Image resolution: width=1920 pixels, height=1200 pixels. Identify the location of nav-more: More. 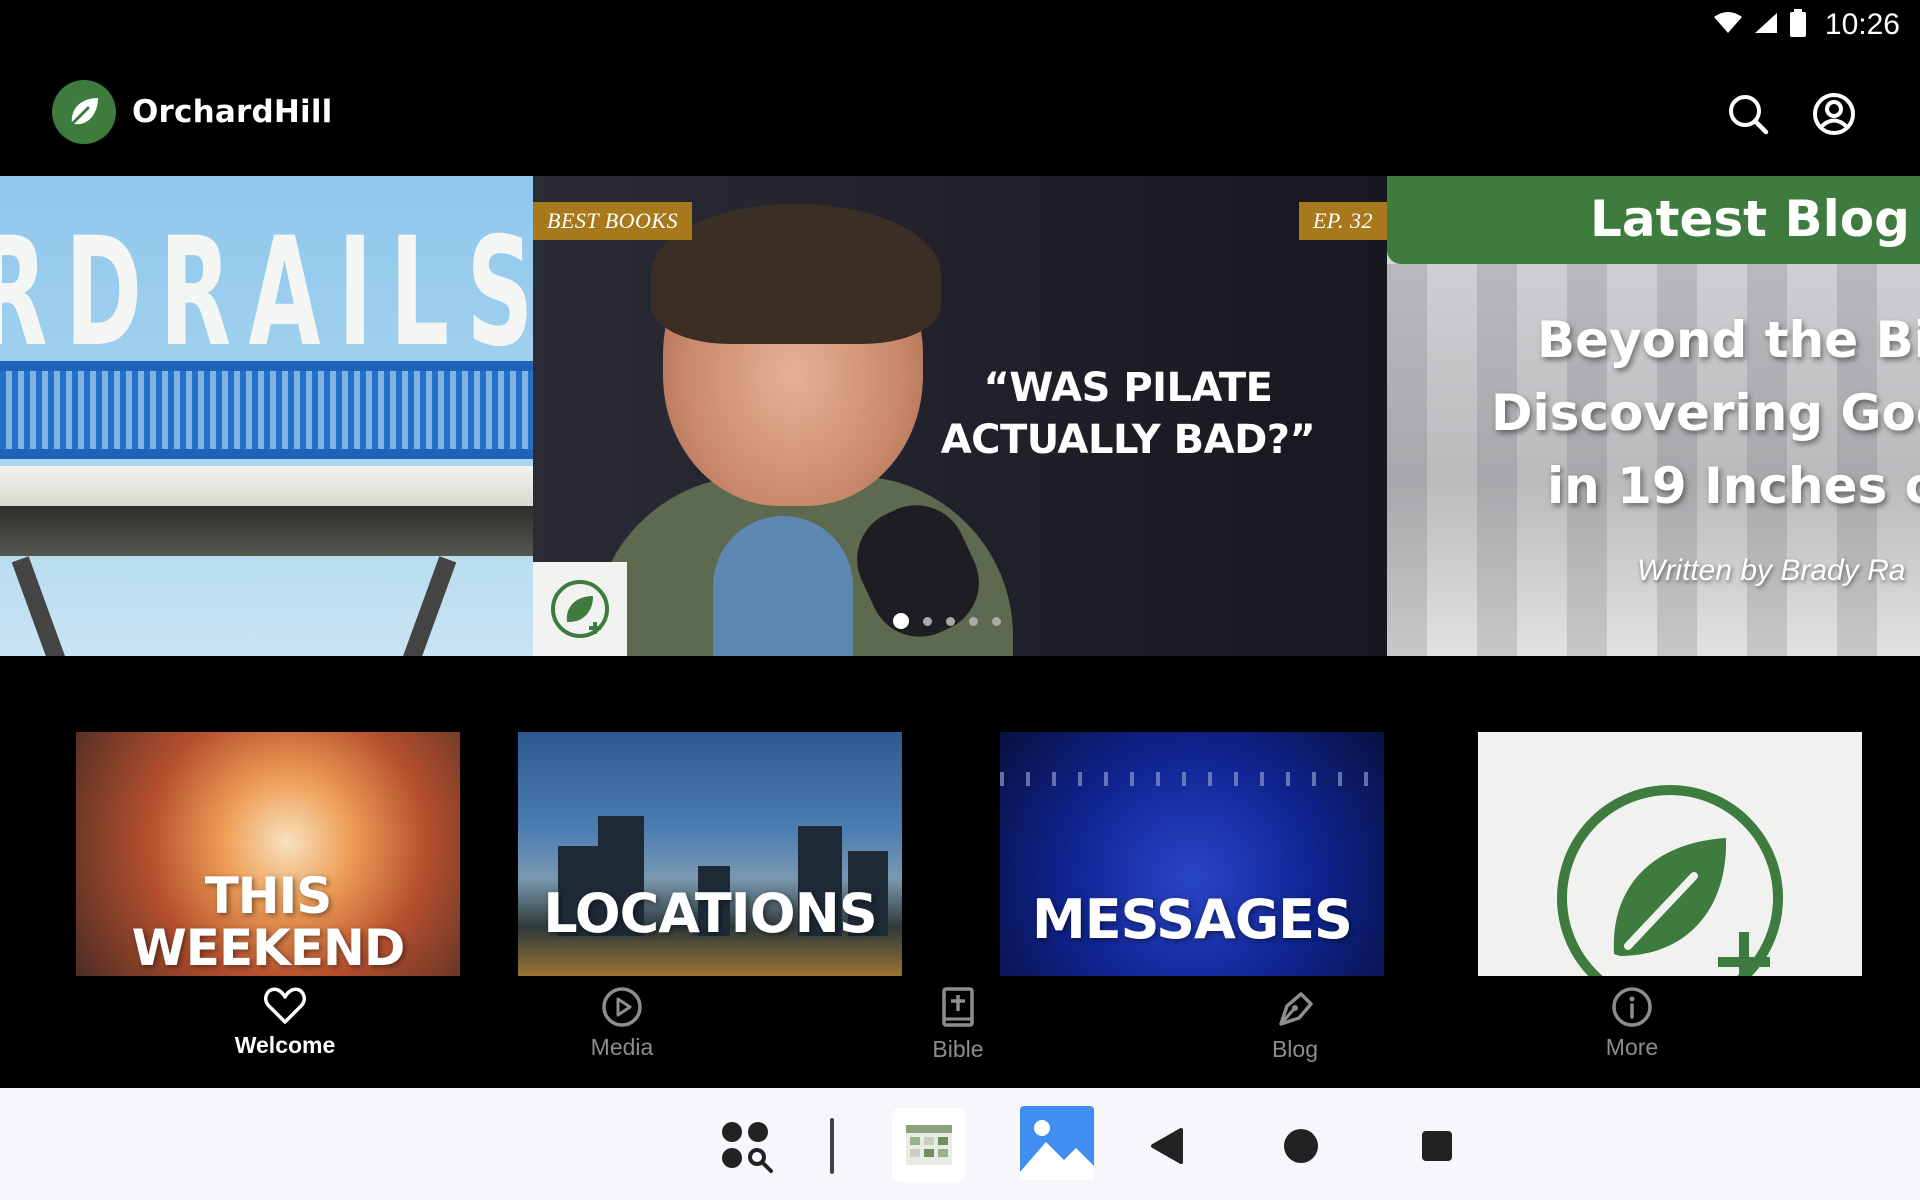
(1632, 1031).